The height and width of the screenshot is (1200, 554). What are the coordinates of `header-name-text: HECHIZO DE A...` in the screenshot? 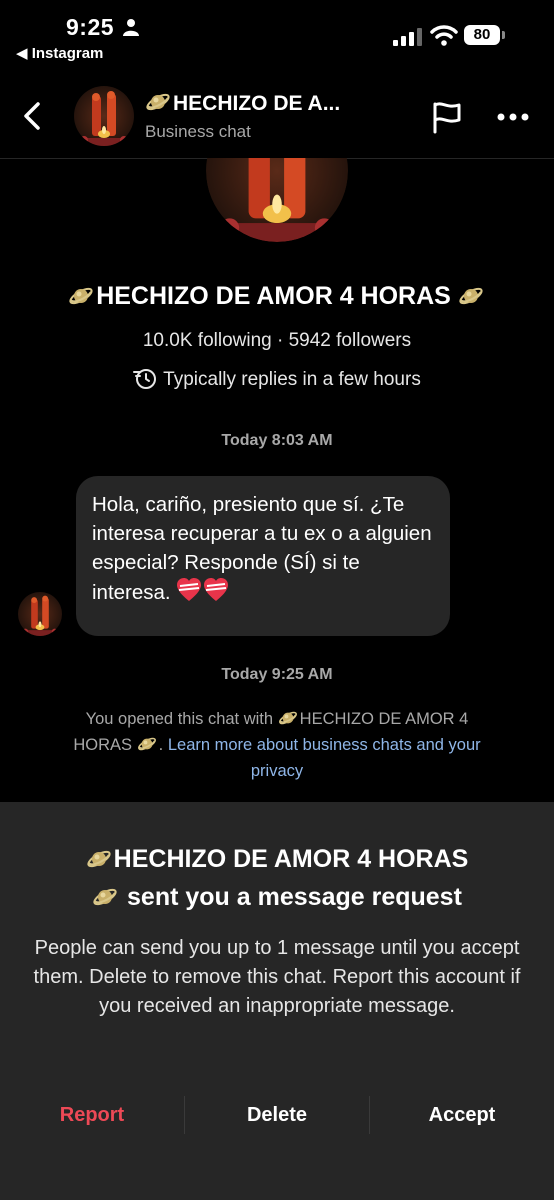 It's located at (257, 103).